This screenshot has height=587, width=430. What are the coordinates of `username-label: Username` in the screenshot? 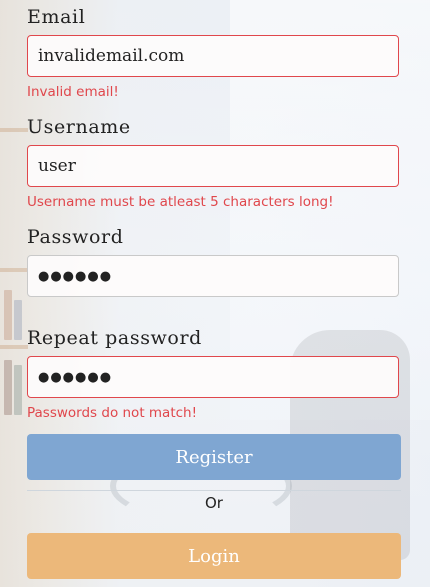 It's located at (79, 127).